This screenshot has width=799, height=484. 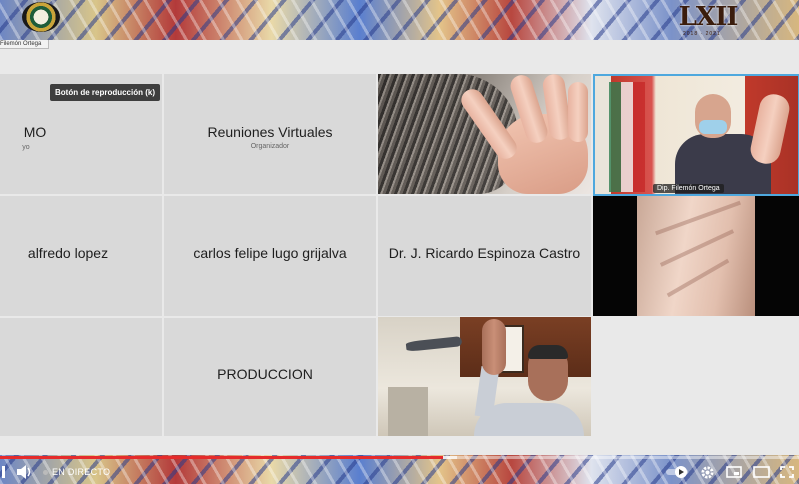 What do you see at coordinates (26, 147) in the screenshot?
I see `tile-mo-sub: yo` at bounding box center [26, 147].